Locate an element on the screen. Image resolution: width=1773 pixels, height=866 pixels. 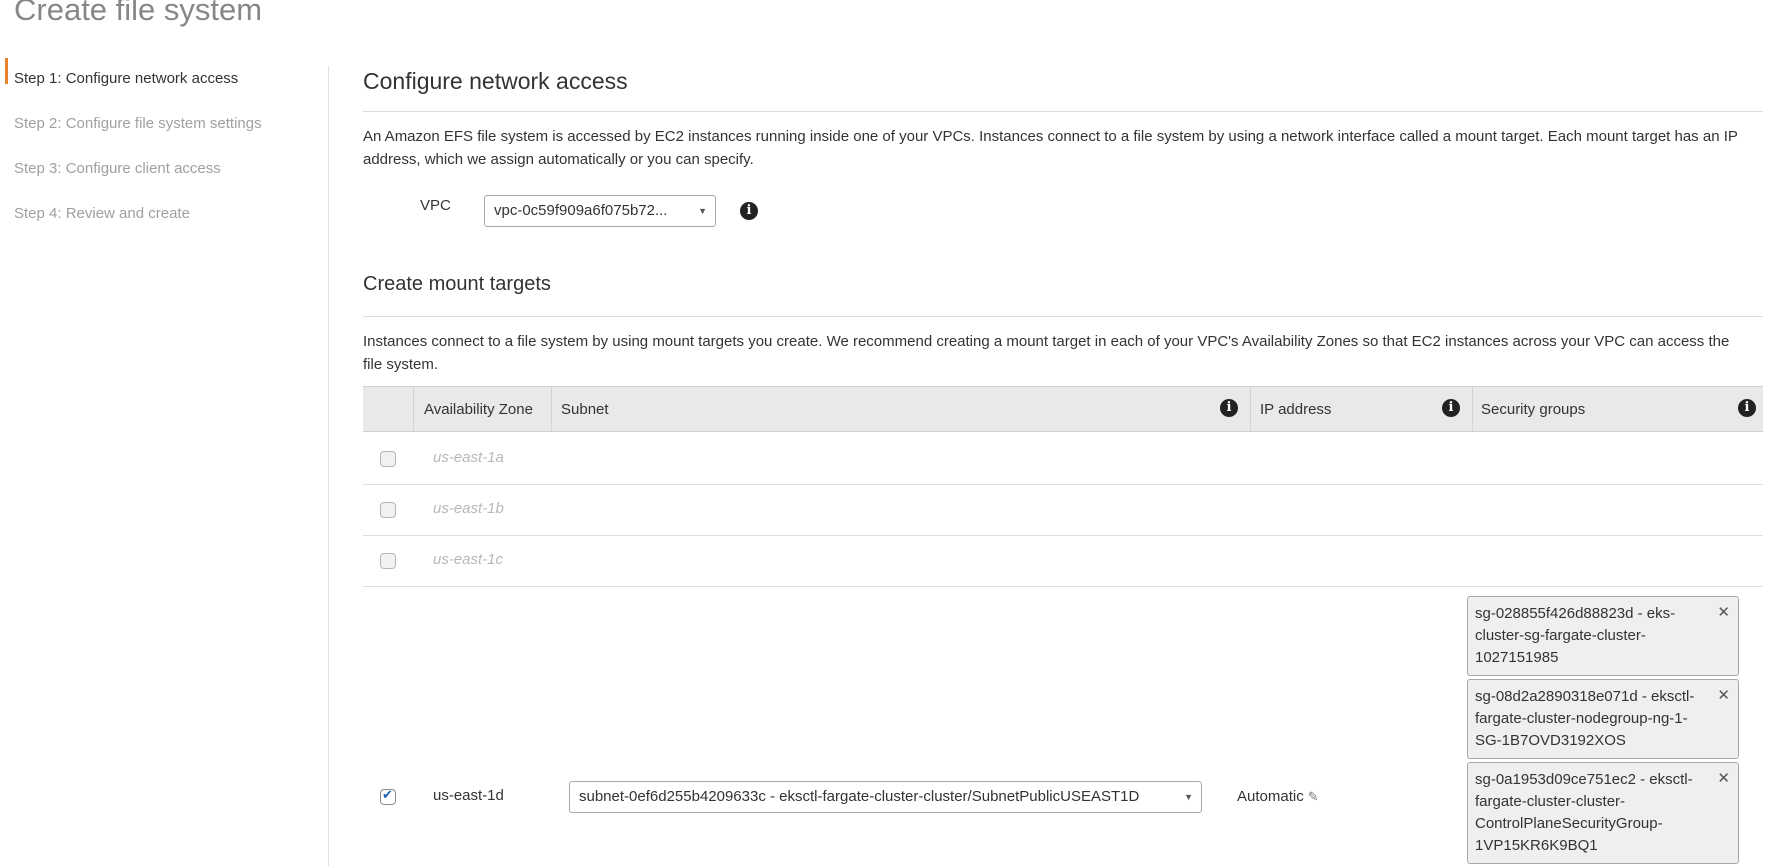
vpc-select: vpc-0c59f909a6f075b72... ▼ is located at coordinates (600, 211).